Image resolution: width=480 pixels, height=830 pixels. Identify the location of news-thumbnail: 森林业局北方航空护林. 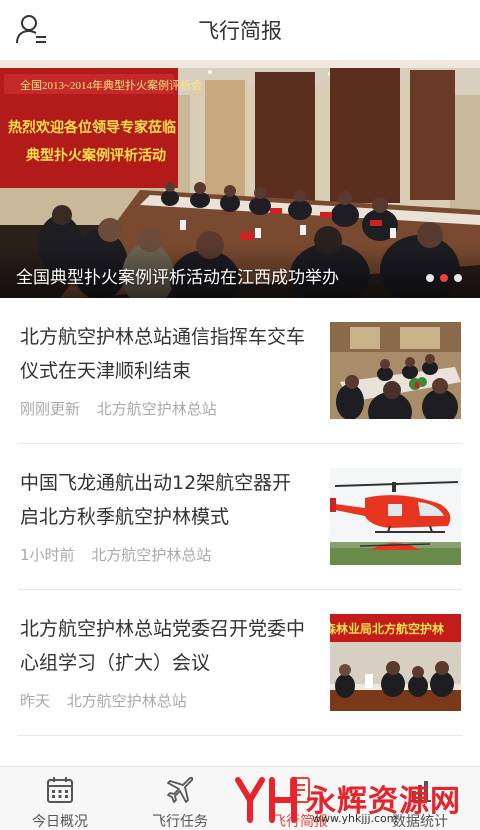
(395, 662).